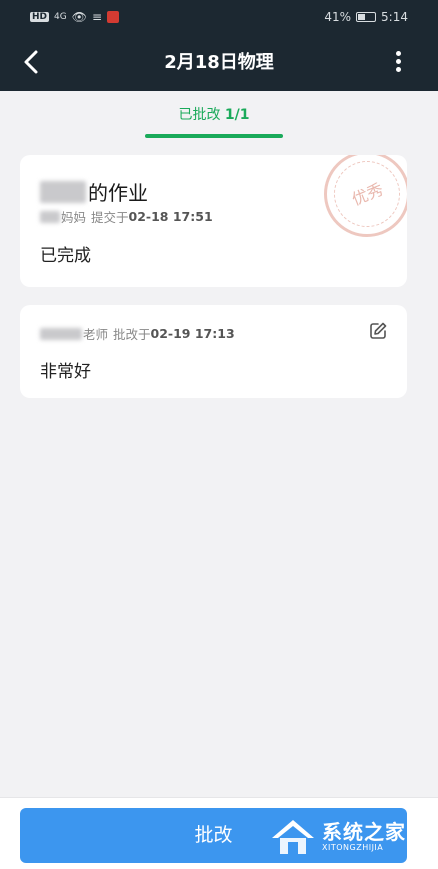 The width and height of the screenshot is (438, 869). What do you see at coordinates (219, 17) in the screenshot?
I see `status-bar: HD 4G 👁 ≡ 41% 5:14` at bounding box center [219, 17].